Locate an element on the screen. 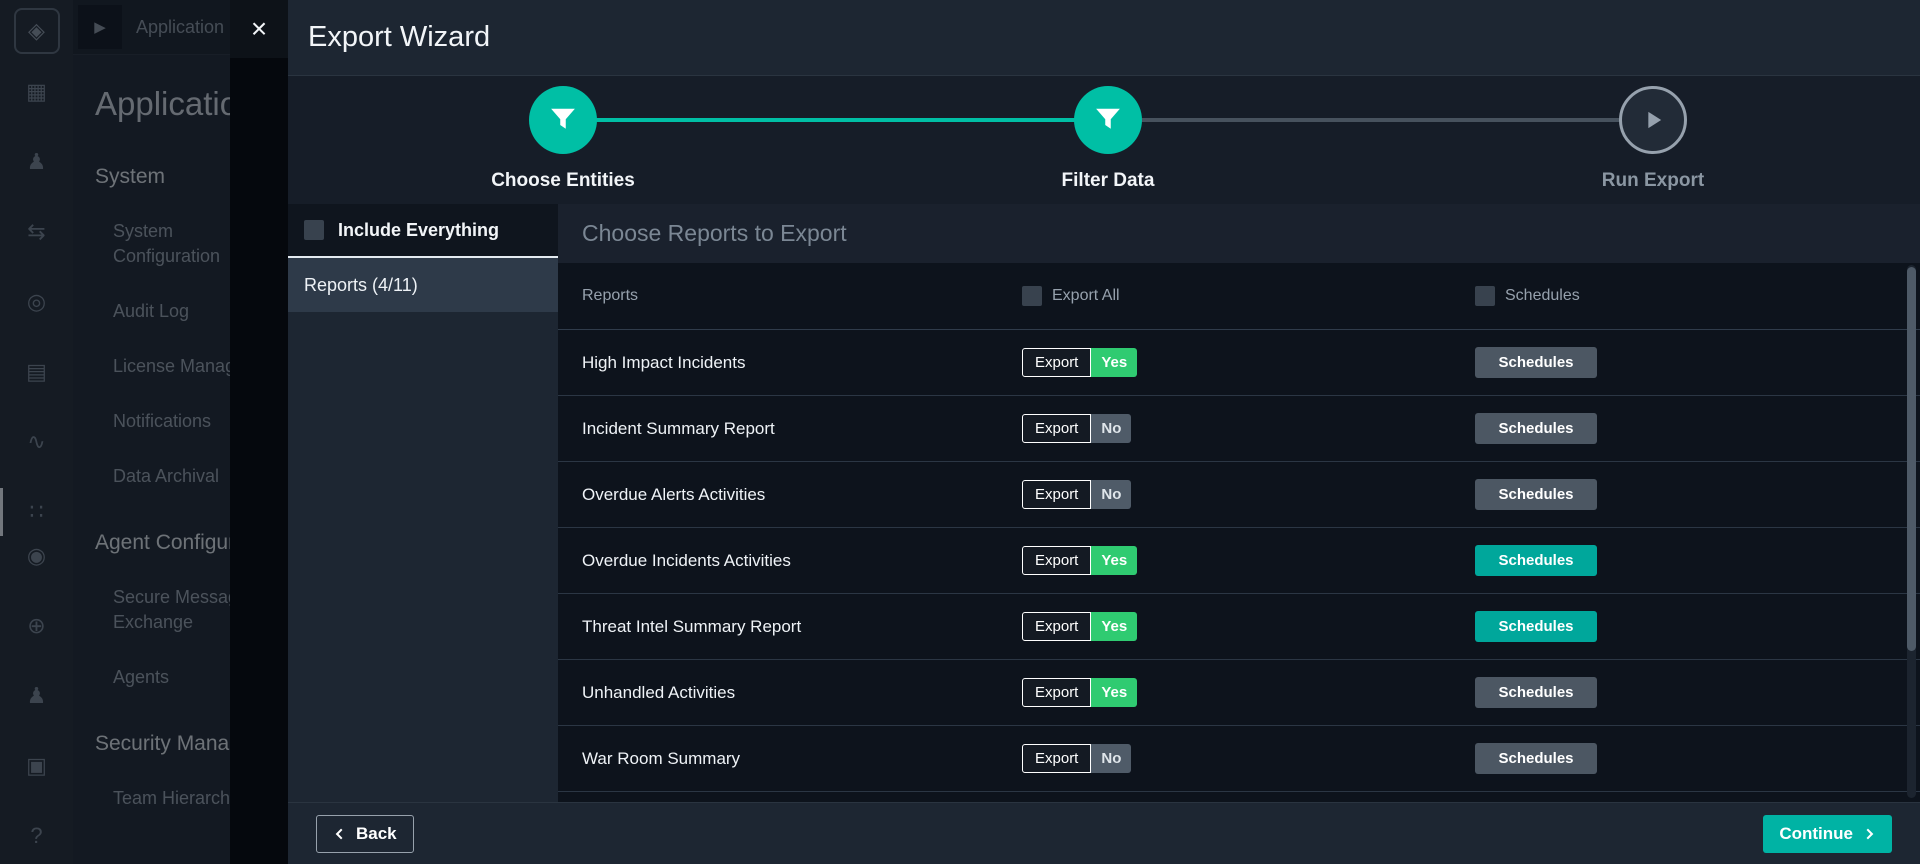  step-run-export: Run Export is located at coordinates (1653, 139).